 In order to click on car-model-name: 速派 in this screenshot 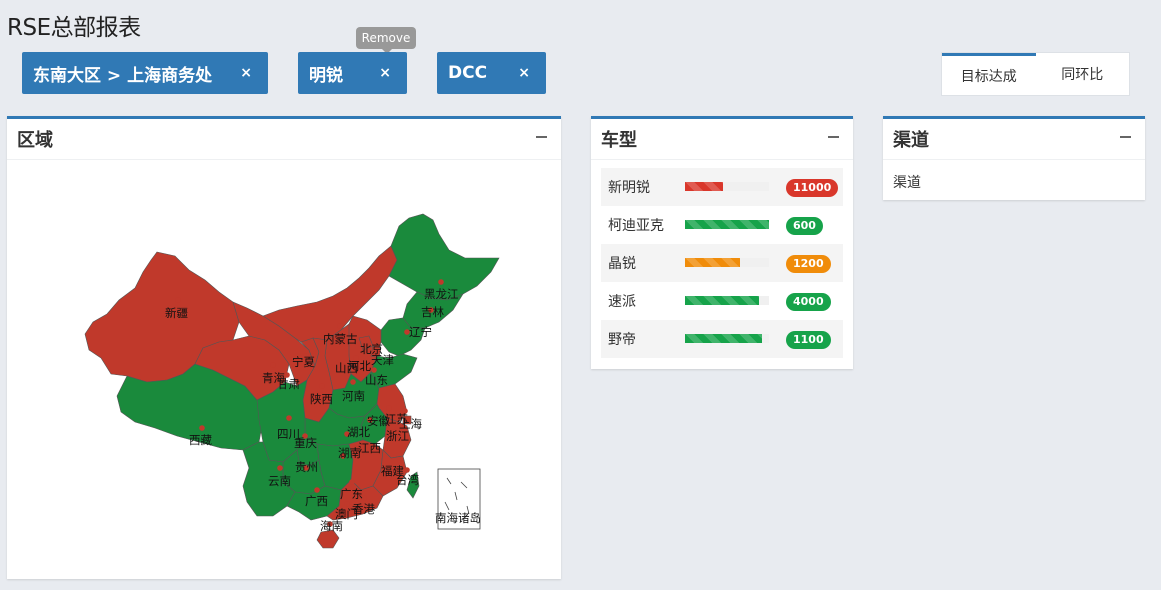, I will do `click(622, 302)`.